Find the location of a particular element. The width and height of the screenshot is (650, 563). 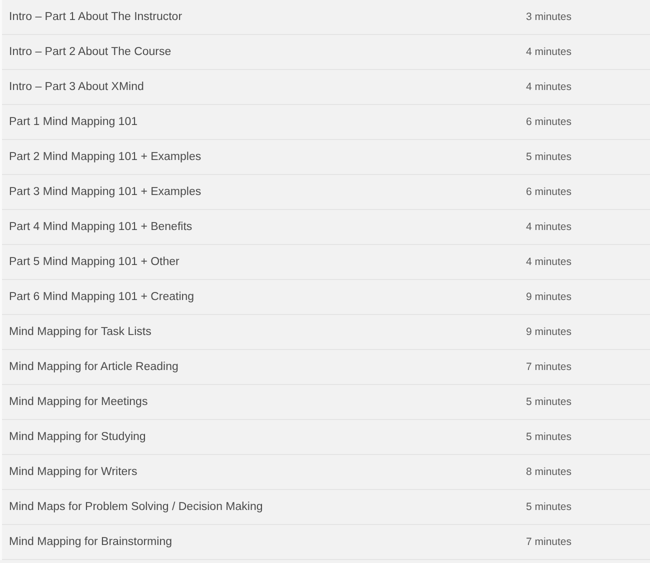

lesson-title: Part 4 Mind Mapping 101 + Benefits is located at coordinates (100, 227).